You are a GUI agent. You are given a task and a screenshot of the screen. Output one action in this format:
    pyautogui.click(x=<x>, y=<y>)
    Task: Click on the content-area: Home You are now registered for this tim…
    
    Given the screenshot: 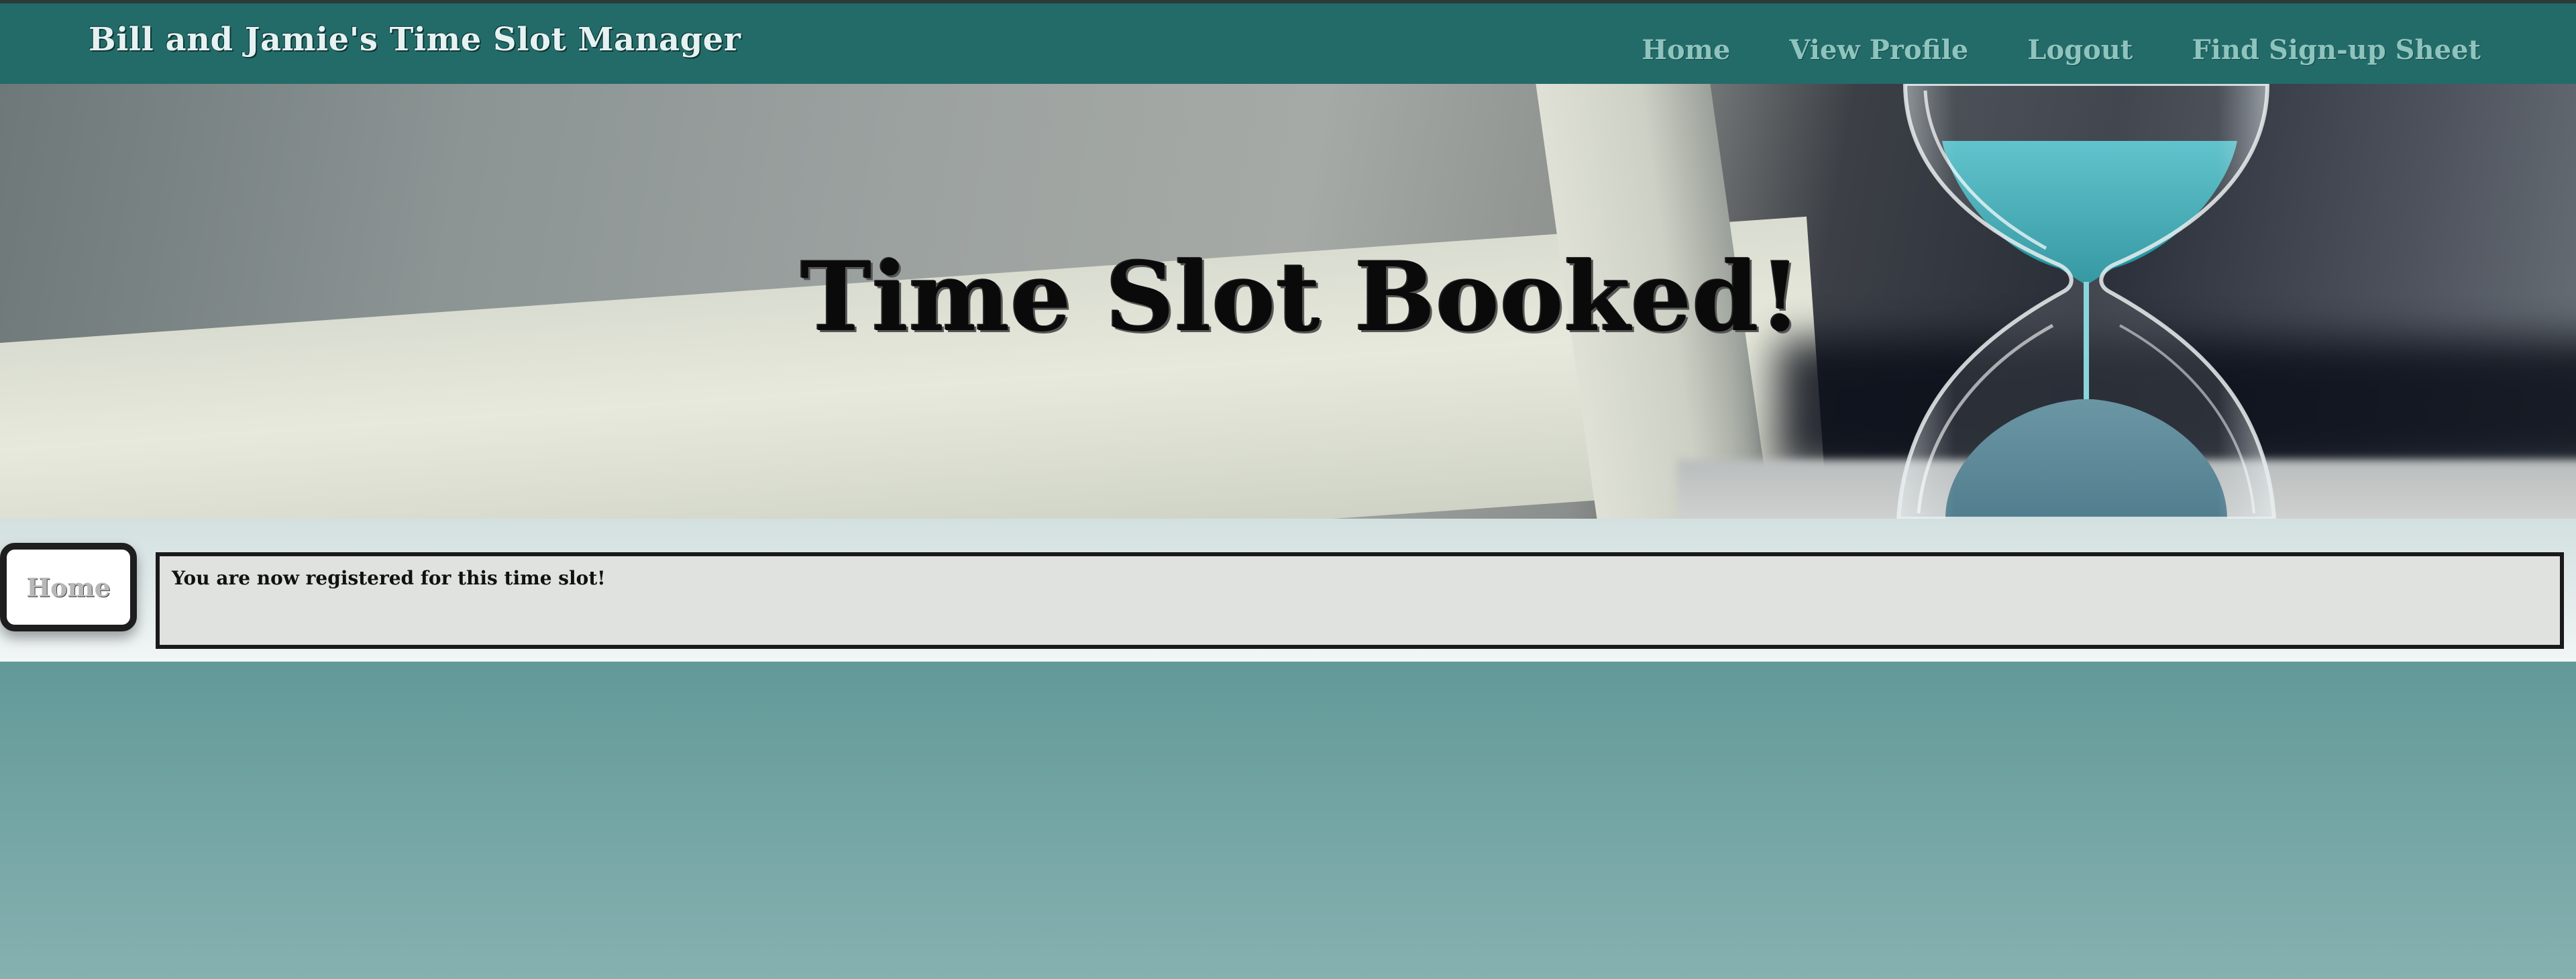 What is the action you would take?
    pyautogui.click(x=1288, y=590)
    